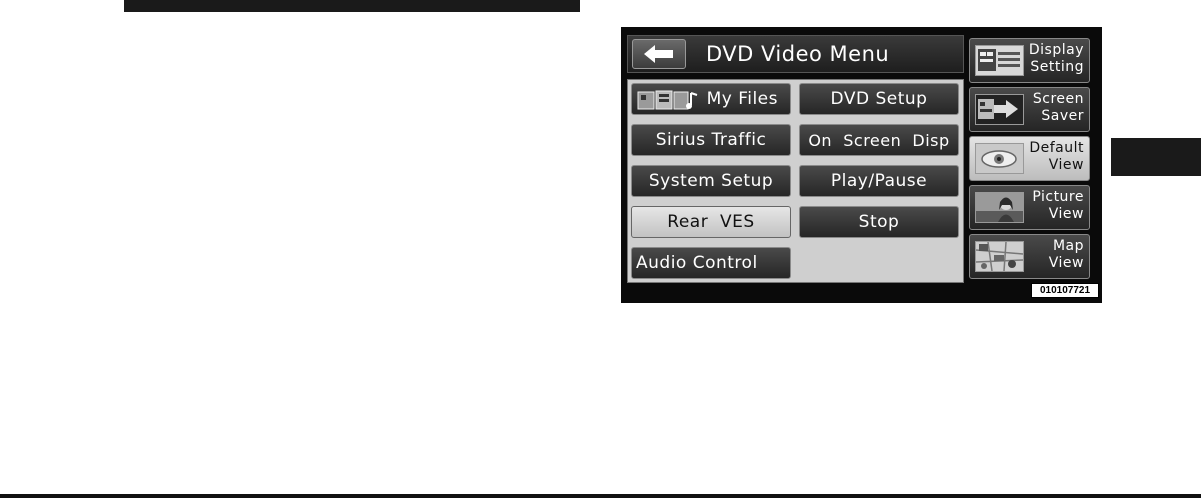 This screenshot has height=502, width=1201. Describe the element at coordinates (1058, 197) in the screenshot. I see `picture-view-line1: Picture` at that location.